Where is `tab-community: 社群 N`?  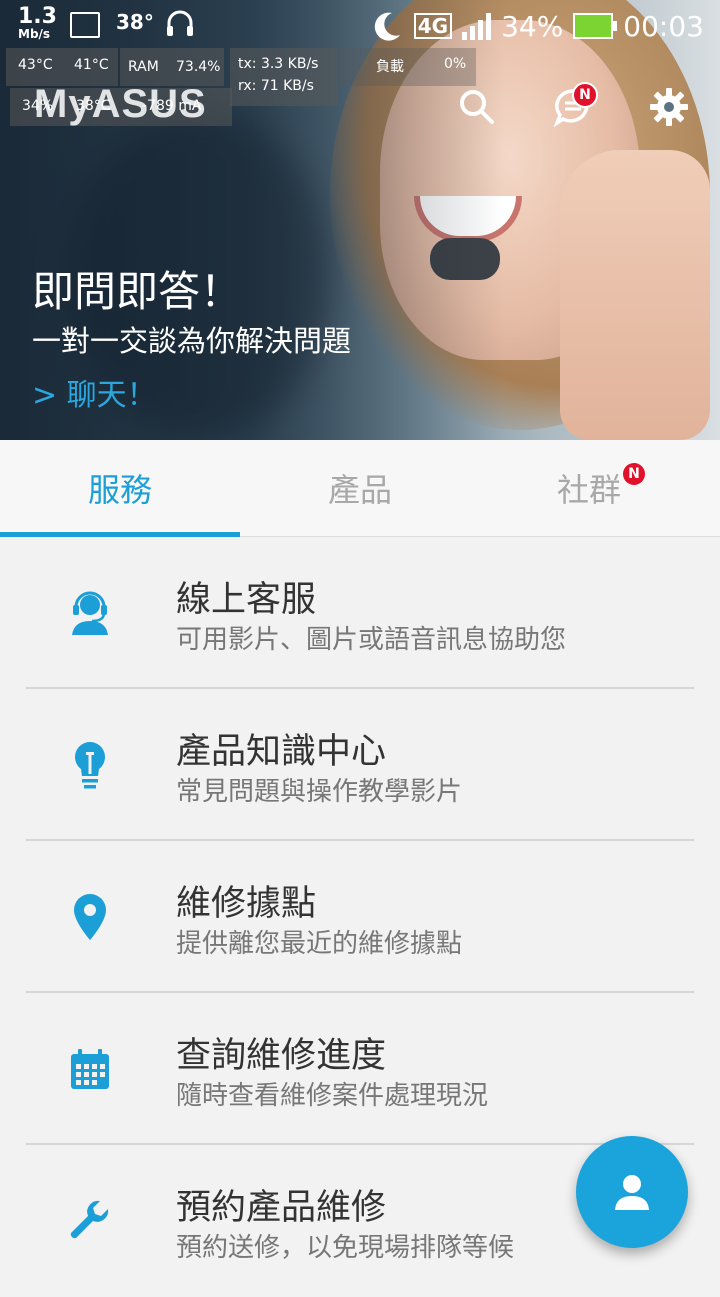
tab-community: 社群 N is located at coordinates (600, 488).